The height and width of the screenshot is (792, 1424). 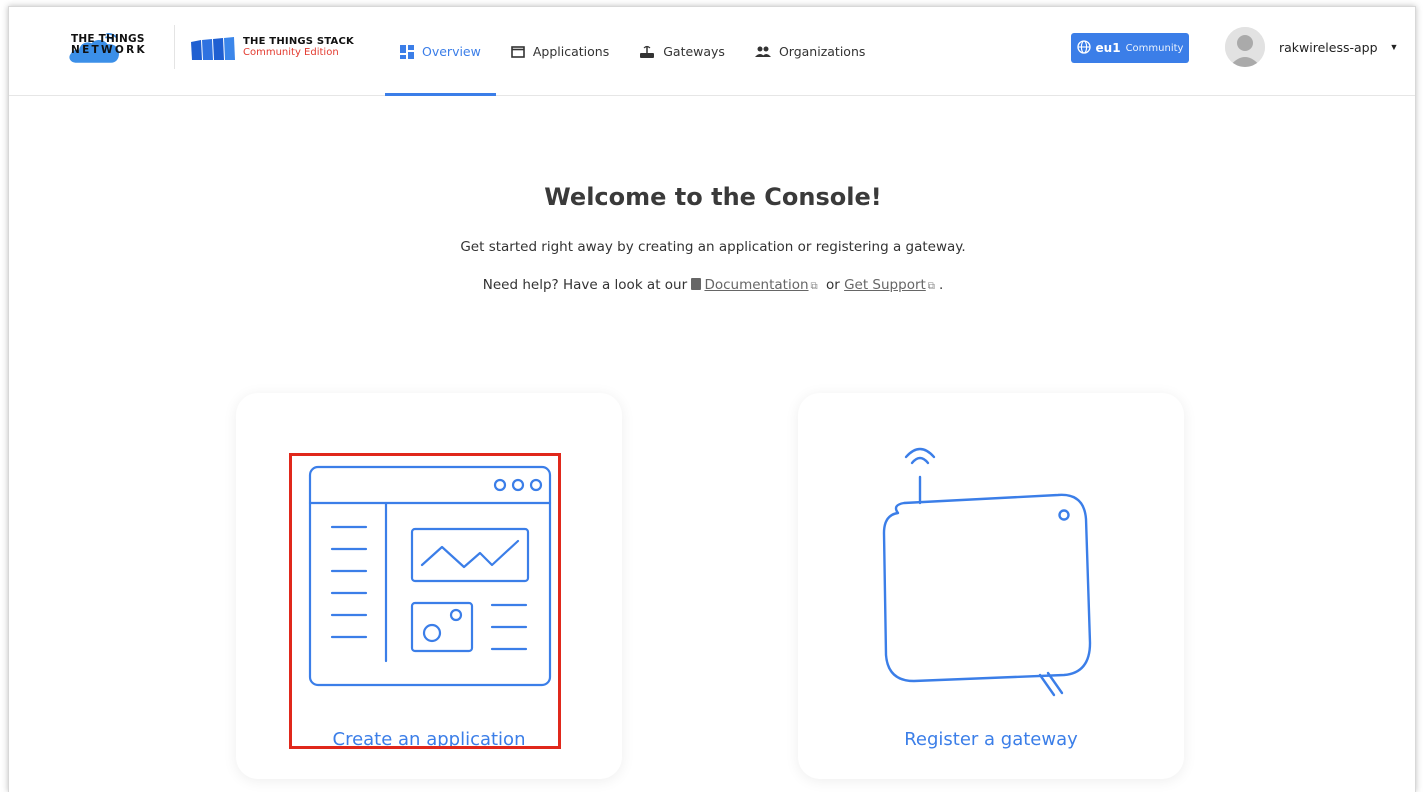 I want to click on register-gateway-card: Register a gateway, so click(x=991, y=586).